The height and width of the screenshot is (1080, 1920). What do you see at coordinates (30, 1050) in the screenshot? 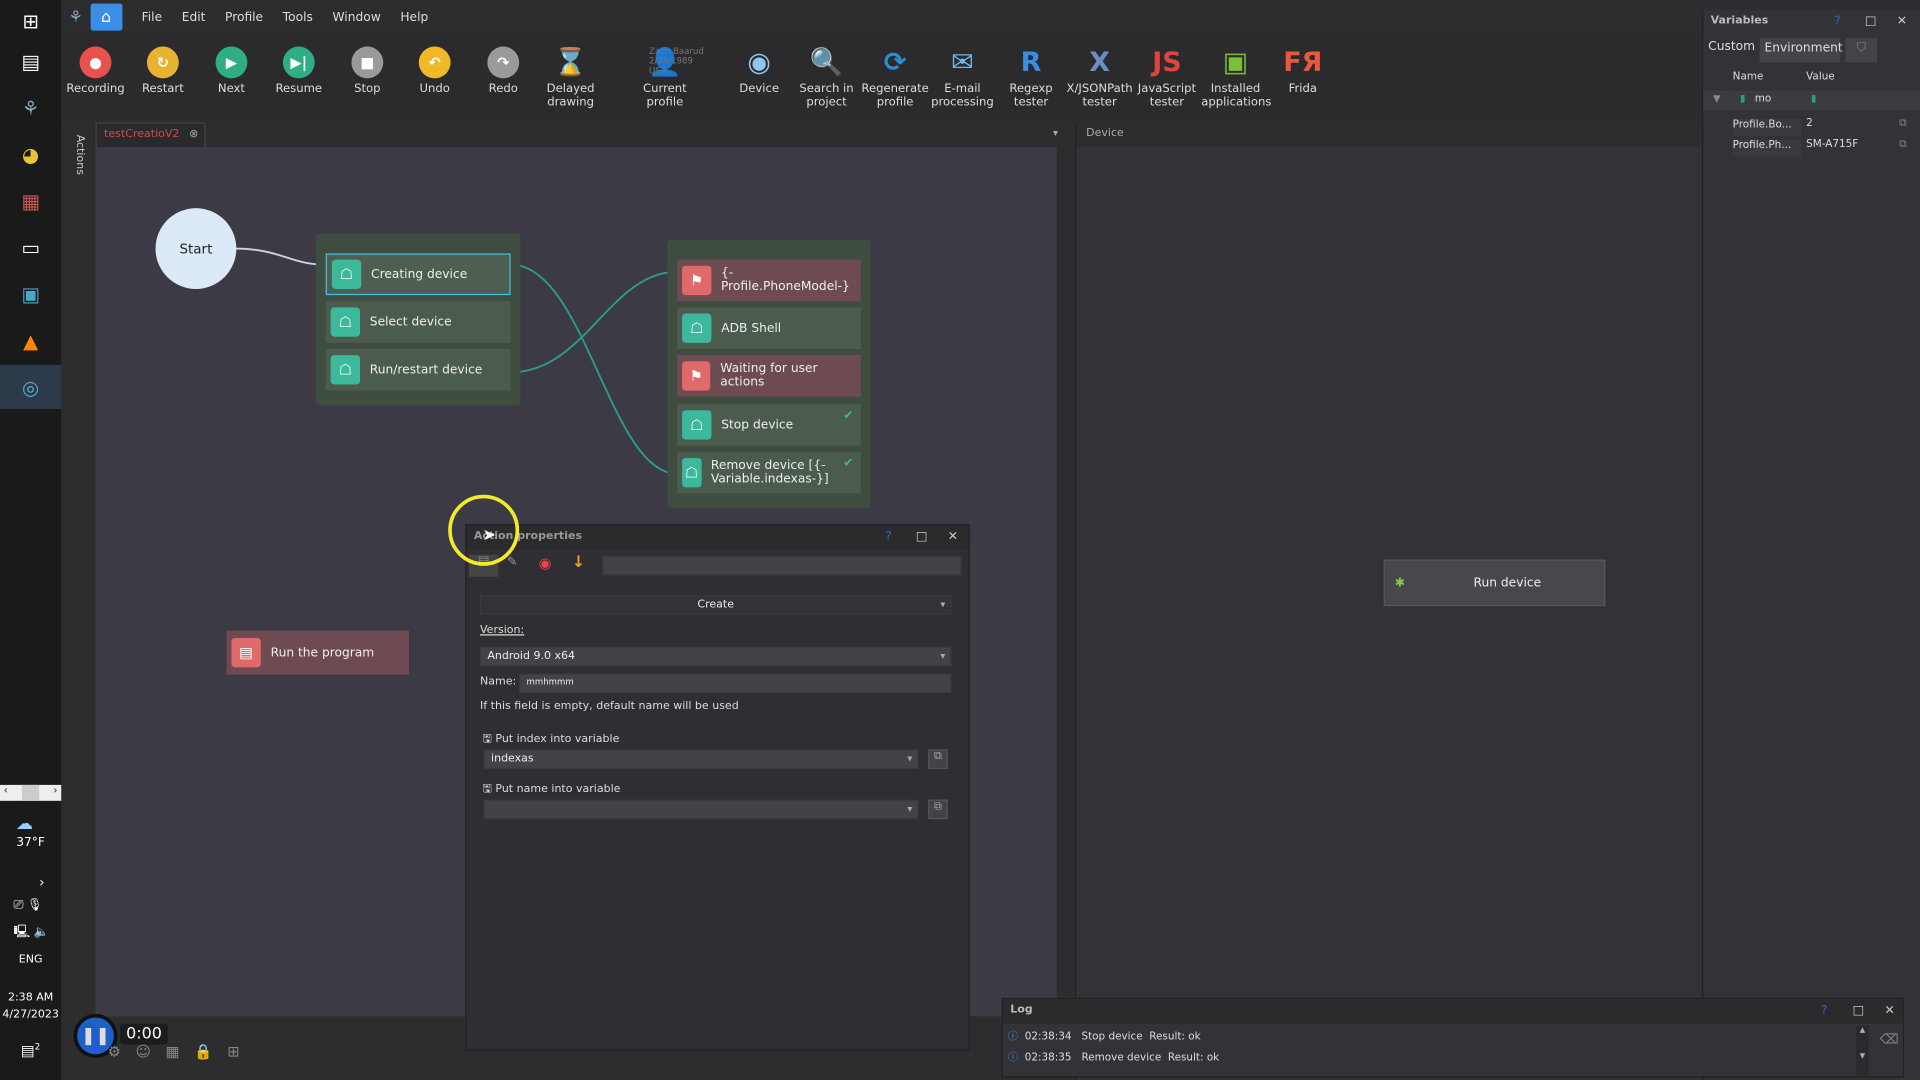
I see `notifications-icon: ▤2` at bounding box center [30, 1050].